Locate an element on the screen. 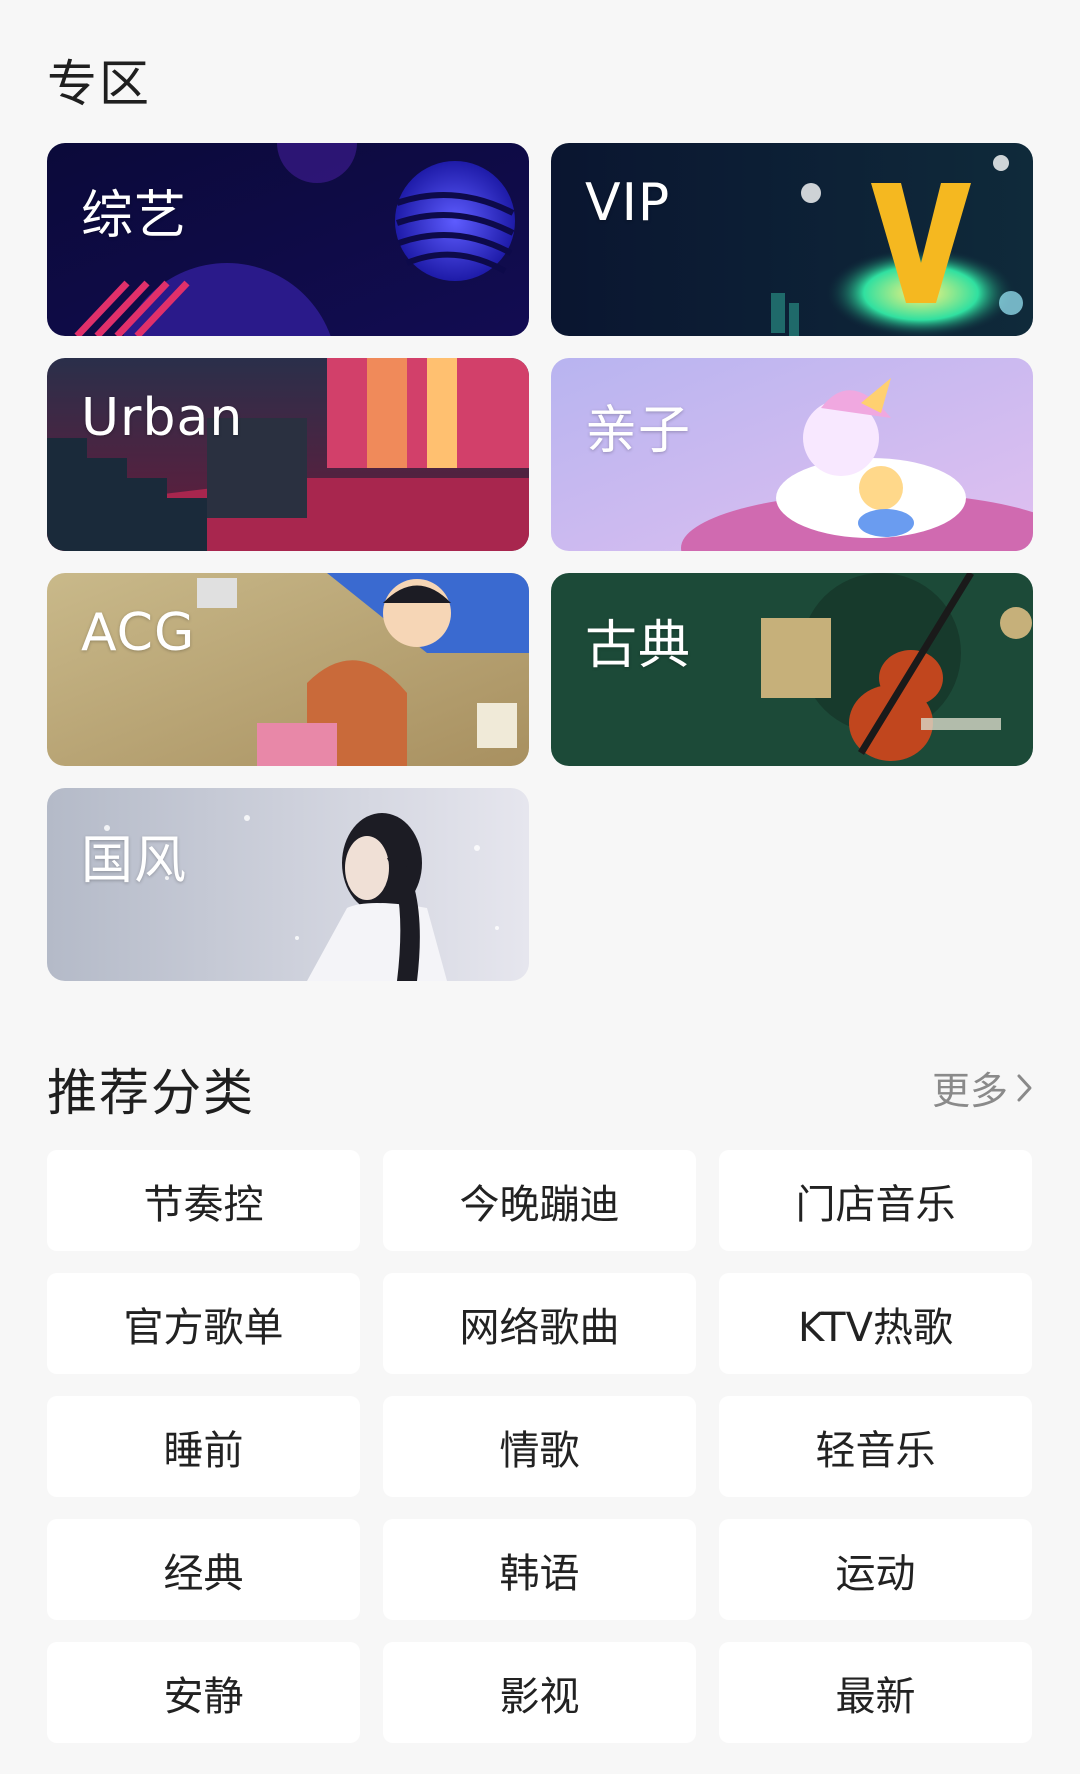 The height and width of the screenshot is (1774, 1080). acg-card-image is located at coordinates (288, 669).